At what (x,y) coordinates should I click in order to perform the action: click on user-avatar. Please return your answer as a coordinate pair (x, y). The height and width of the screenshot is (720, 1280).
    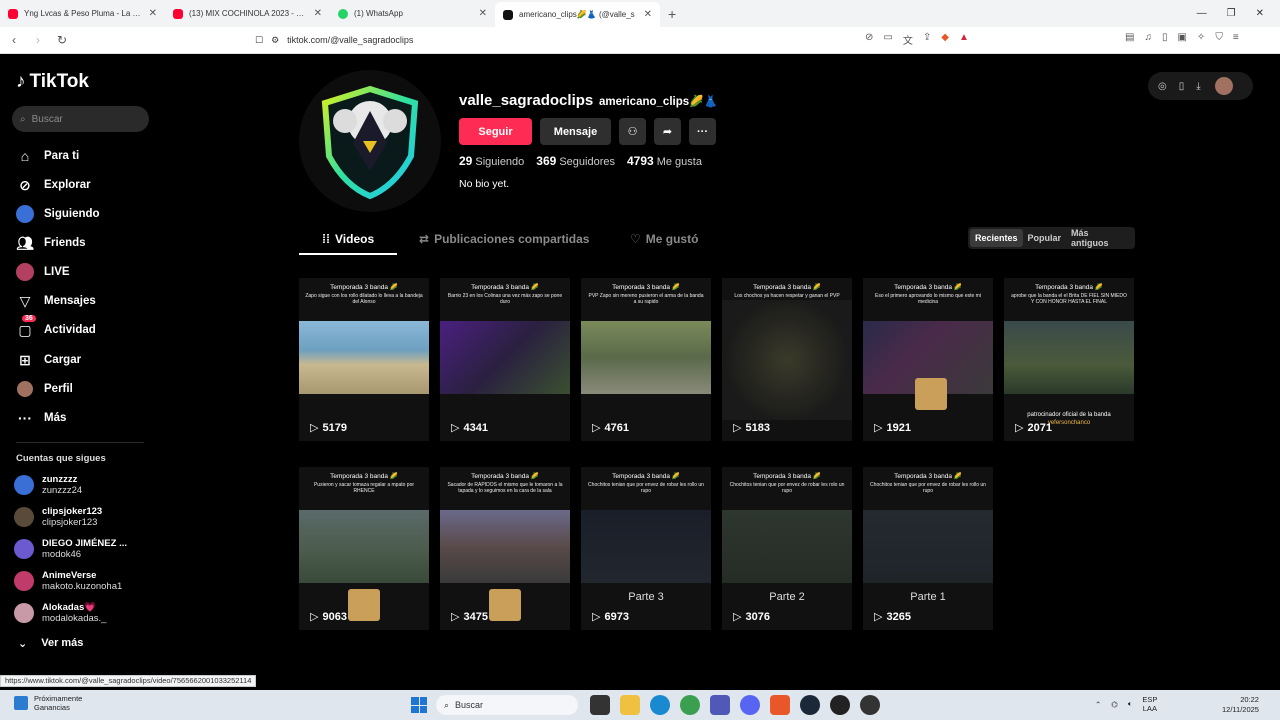
    Looking at the image, I should click on (1223, 86).